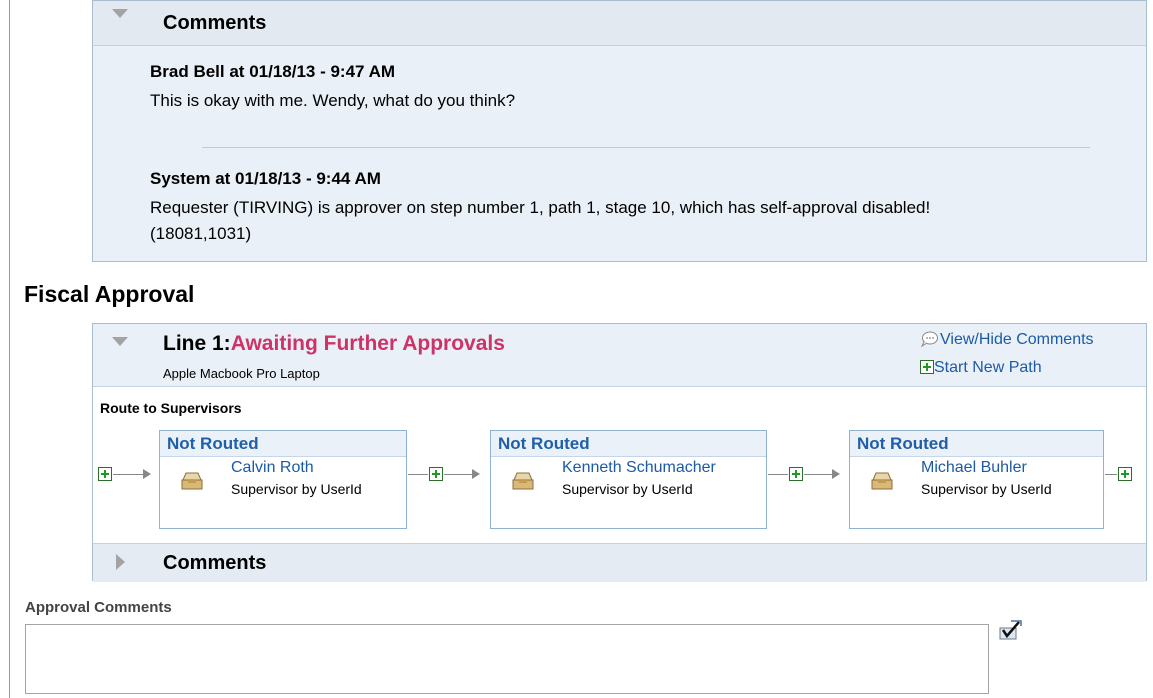  Describe the element at coordinates (619, 562) in the screenshot. I see `line-comments-header: Comments` at that location.